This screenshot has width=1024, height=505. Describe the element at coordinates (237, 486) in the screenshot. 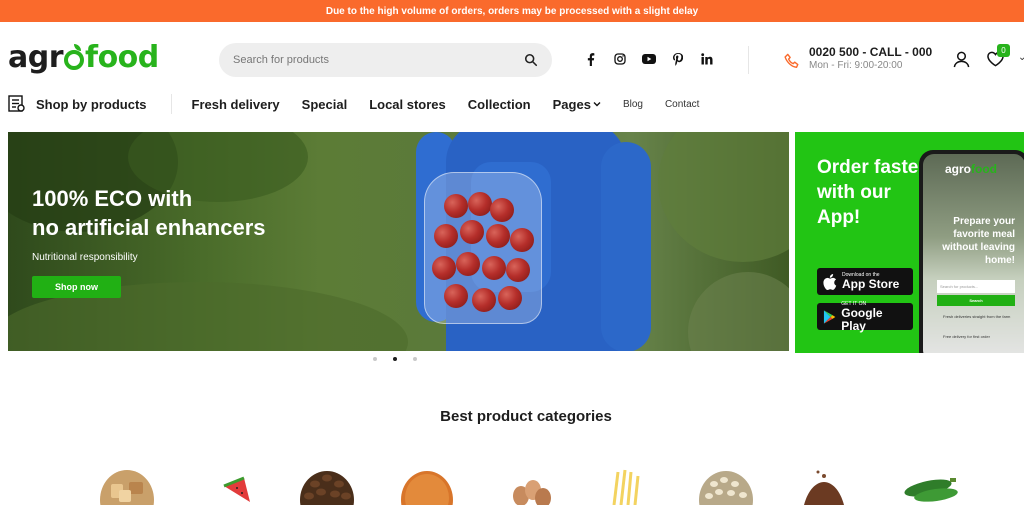

I see `category-image-fruits` at that location.